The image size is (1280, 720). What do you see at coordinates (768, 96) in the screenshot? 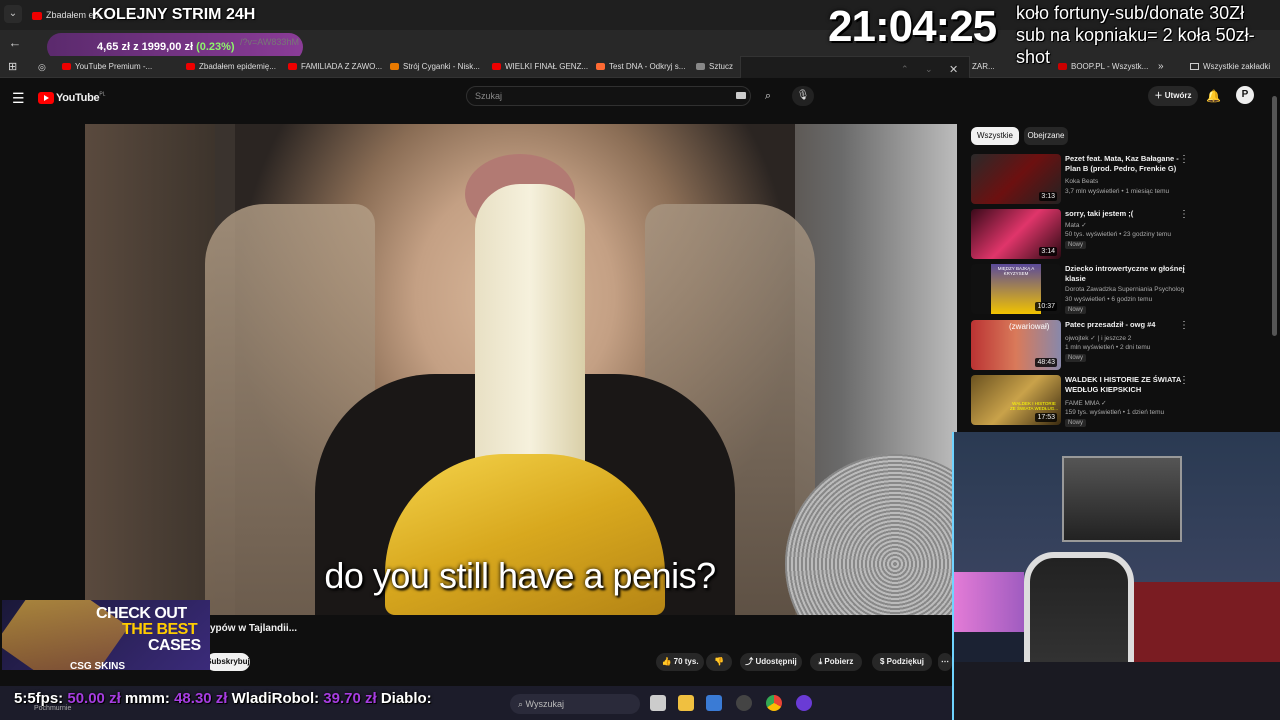
I see `search-icon: ⌕` at bounding box center [768, 96].